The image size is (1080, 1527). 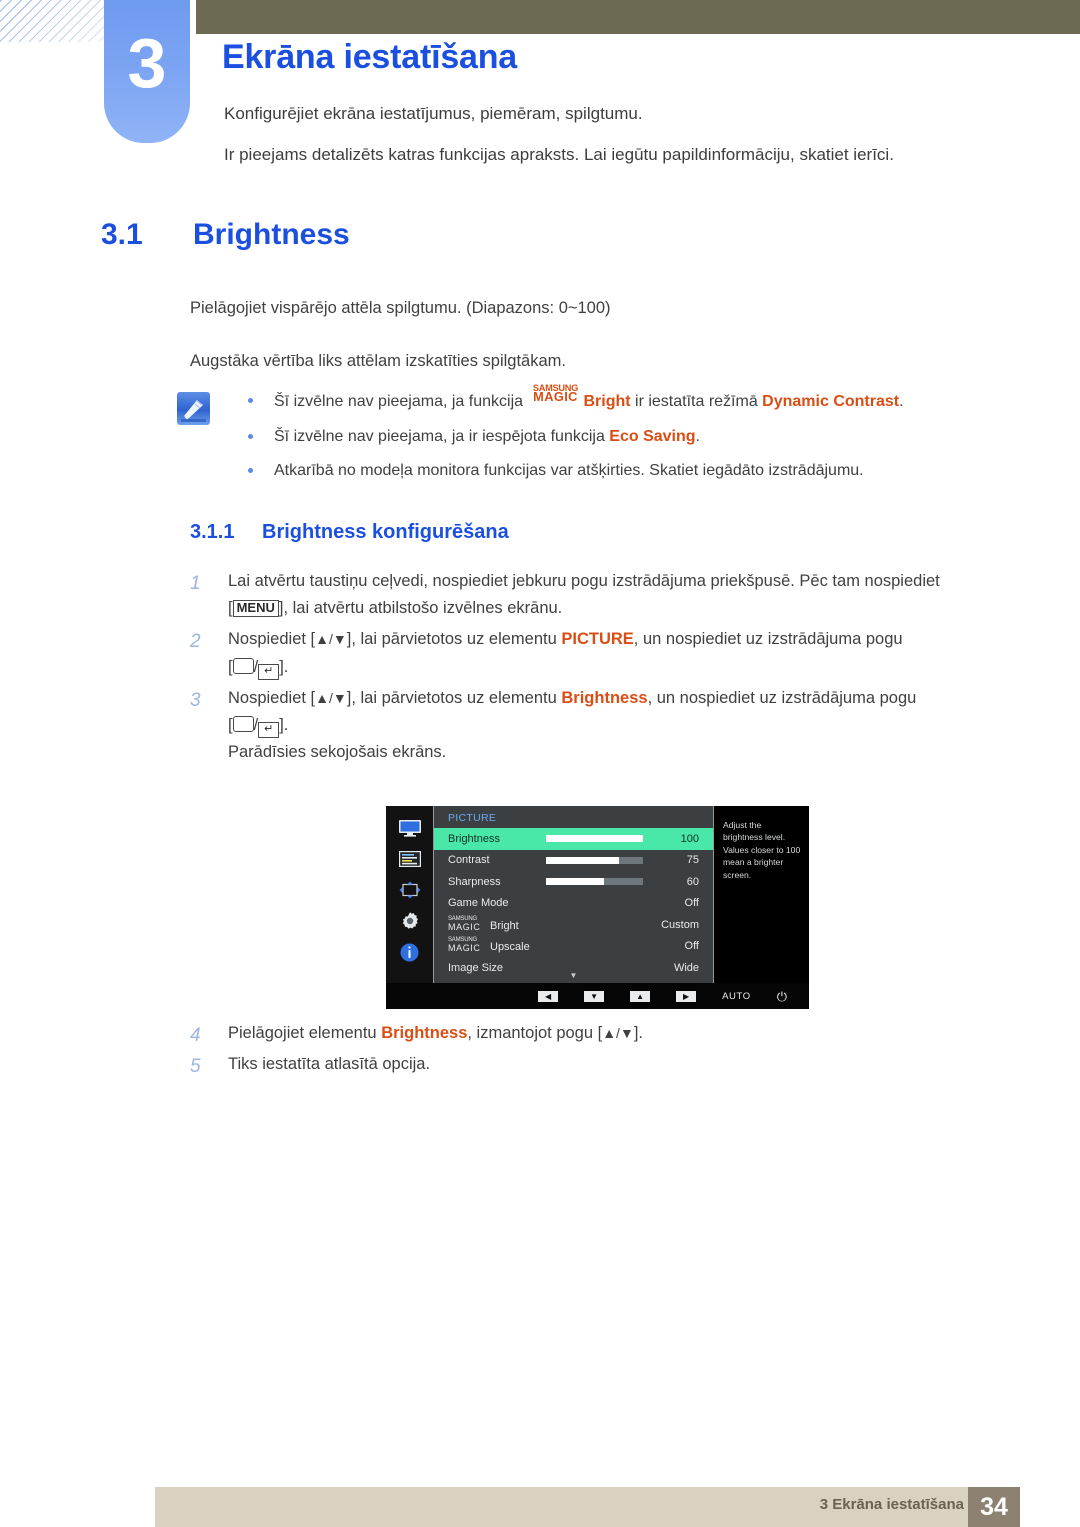 What do you see at coordinates (550, 945) in the screenshot?
I see `osd-row-label: SAMSUNG MAGIC Upscale` at bounding box center [550, 945].